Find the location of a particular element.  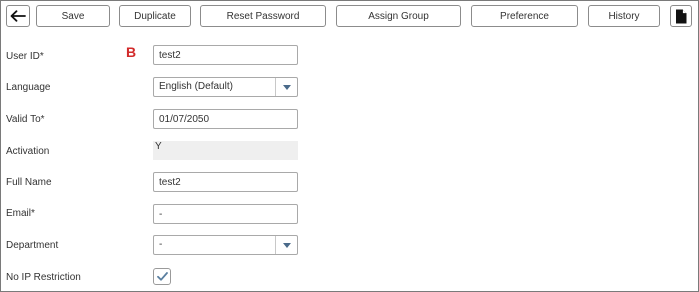

language-selected-value: English (Default) is located at coordinates (196, 86).